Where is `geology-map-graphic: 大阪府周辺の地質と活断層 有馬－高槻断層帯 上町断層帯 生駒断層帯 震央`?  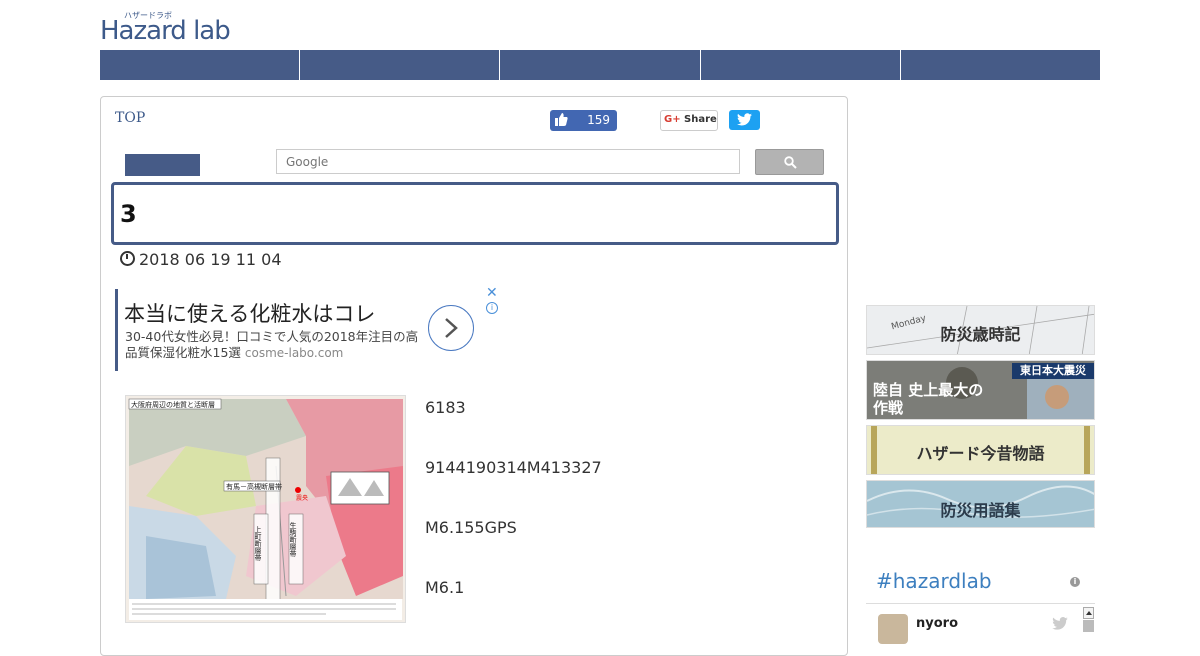 geology-map-graphic: 大阪府周辺の地質と活断層 有馬－高槻断層帯 上町断層帯 生駒断層帯 震央 is located at coordinates (265, 509).